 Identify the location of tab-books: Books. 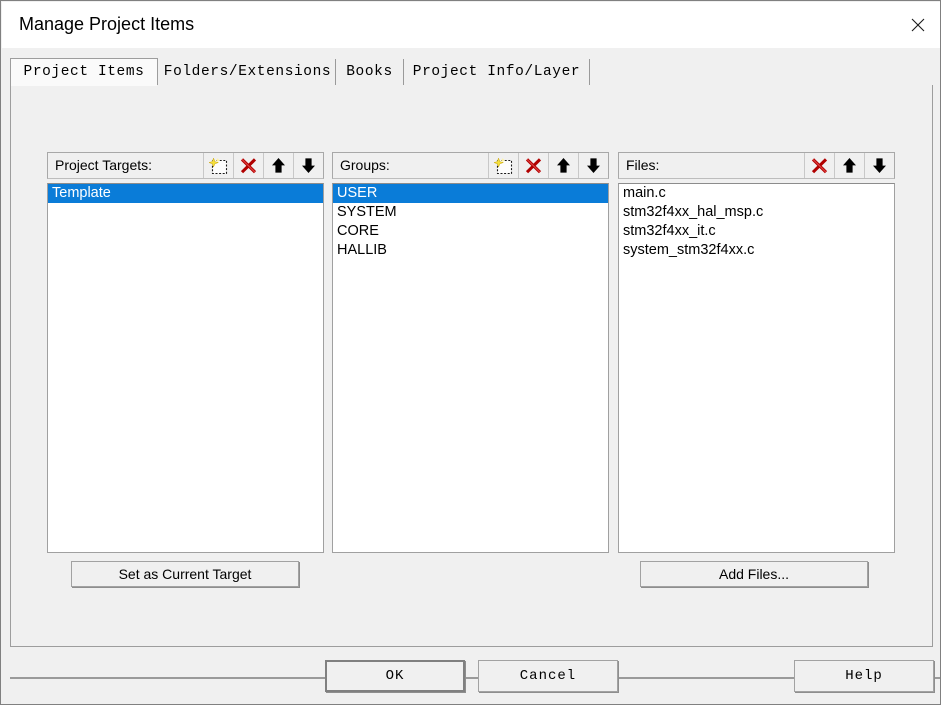
(370, 72).